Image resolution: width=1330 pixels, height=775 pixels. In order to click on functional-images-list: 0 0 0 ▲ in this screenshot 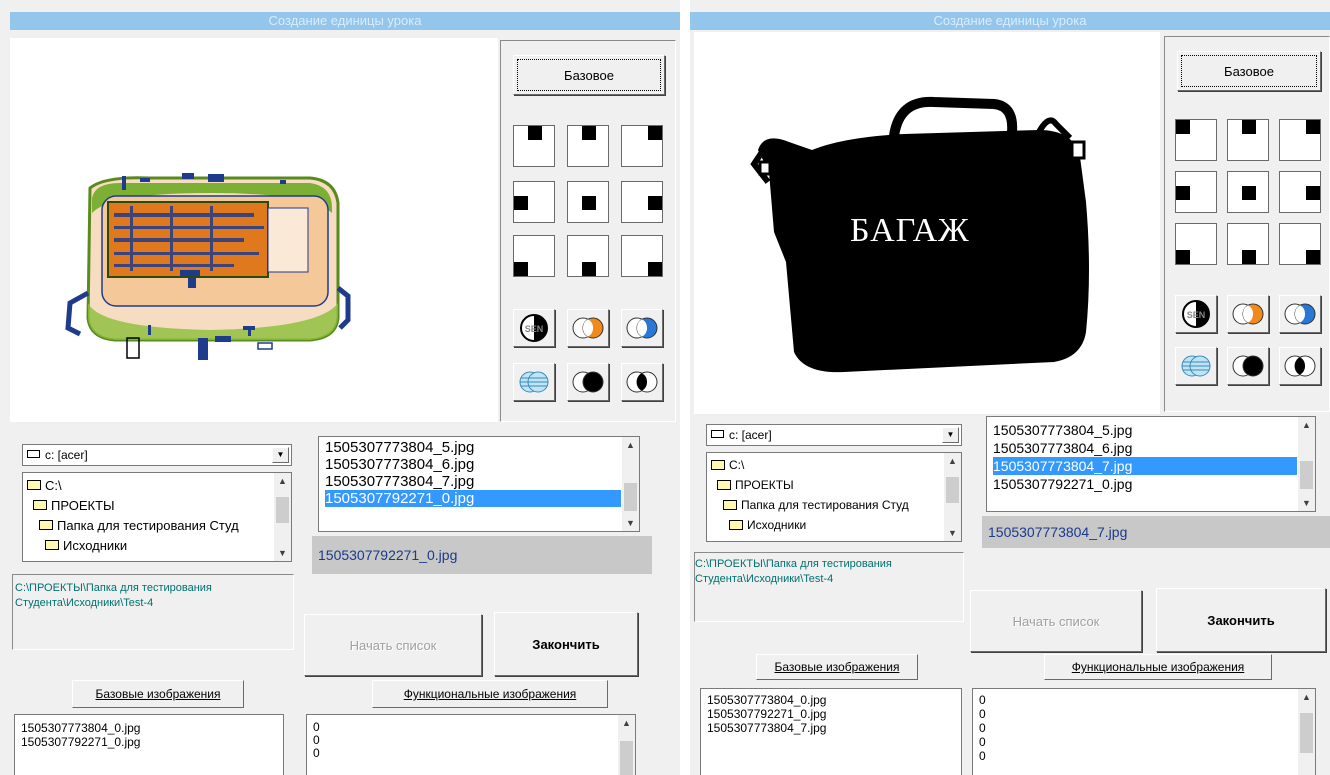, I will do `click(471, 744)`.